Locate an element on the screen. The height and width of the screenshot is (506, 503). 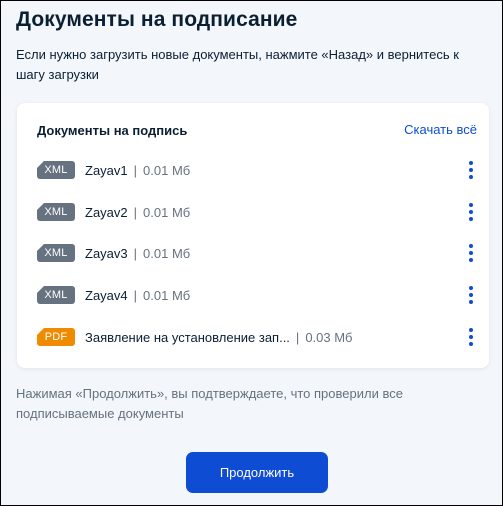
file-size: 0.03 Мб is located at coordinates (329, 337).